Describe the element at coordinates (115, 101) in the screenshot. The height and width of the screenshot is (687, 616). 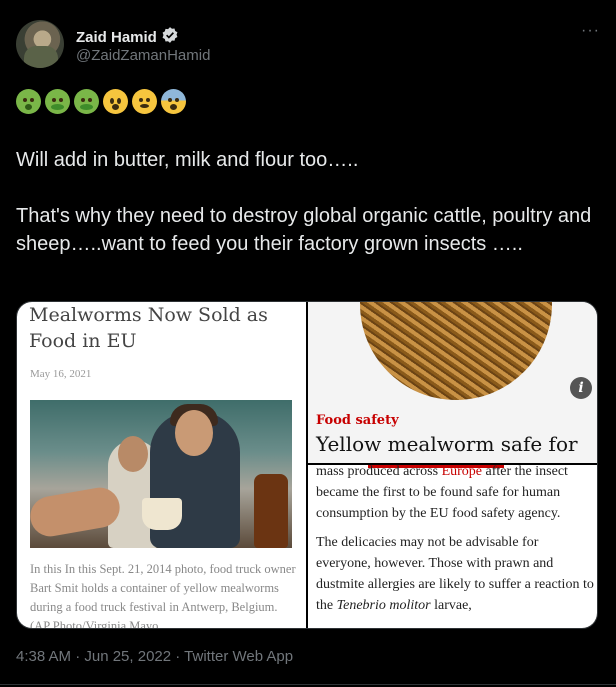
I see `astonished-face-icon` at that location.